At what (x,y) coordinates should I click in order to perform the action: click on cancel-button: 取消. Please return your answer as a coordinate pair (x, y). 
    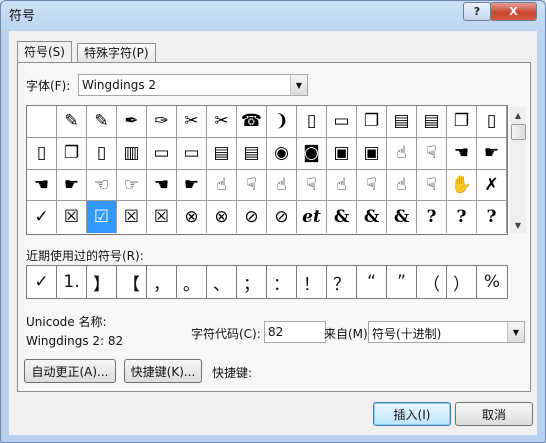
    Looking at the image, I should click on (494, 414).